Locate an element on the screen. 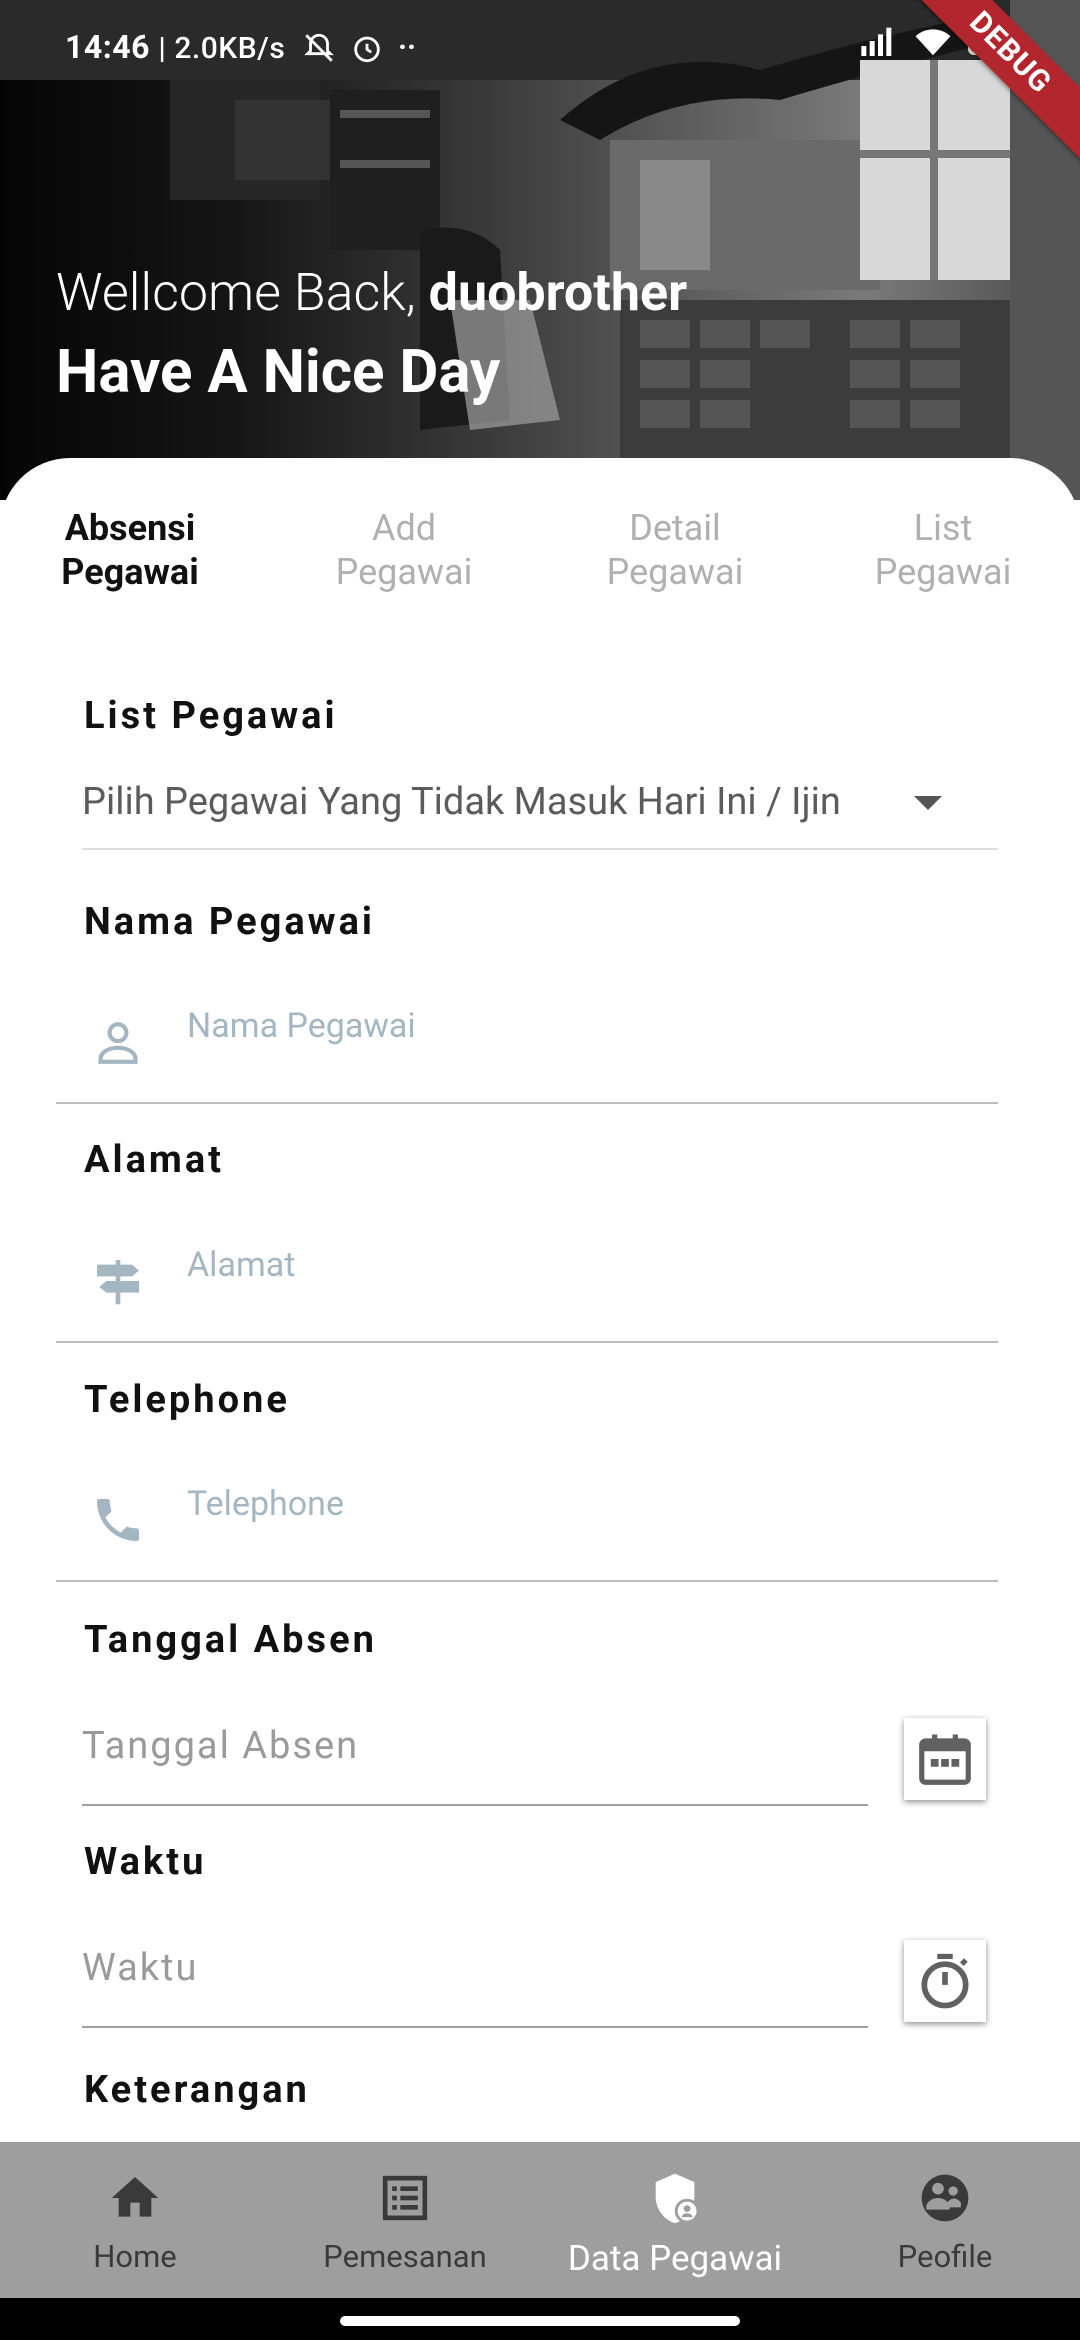 This screenshot has width=1080, height=2340. welcome-greeting: Wellcome Back, duobrother is located at coordinates (372, 292).